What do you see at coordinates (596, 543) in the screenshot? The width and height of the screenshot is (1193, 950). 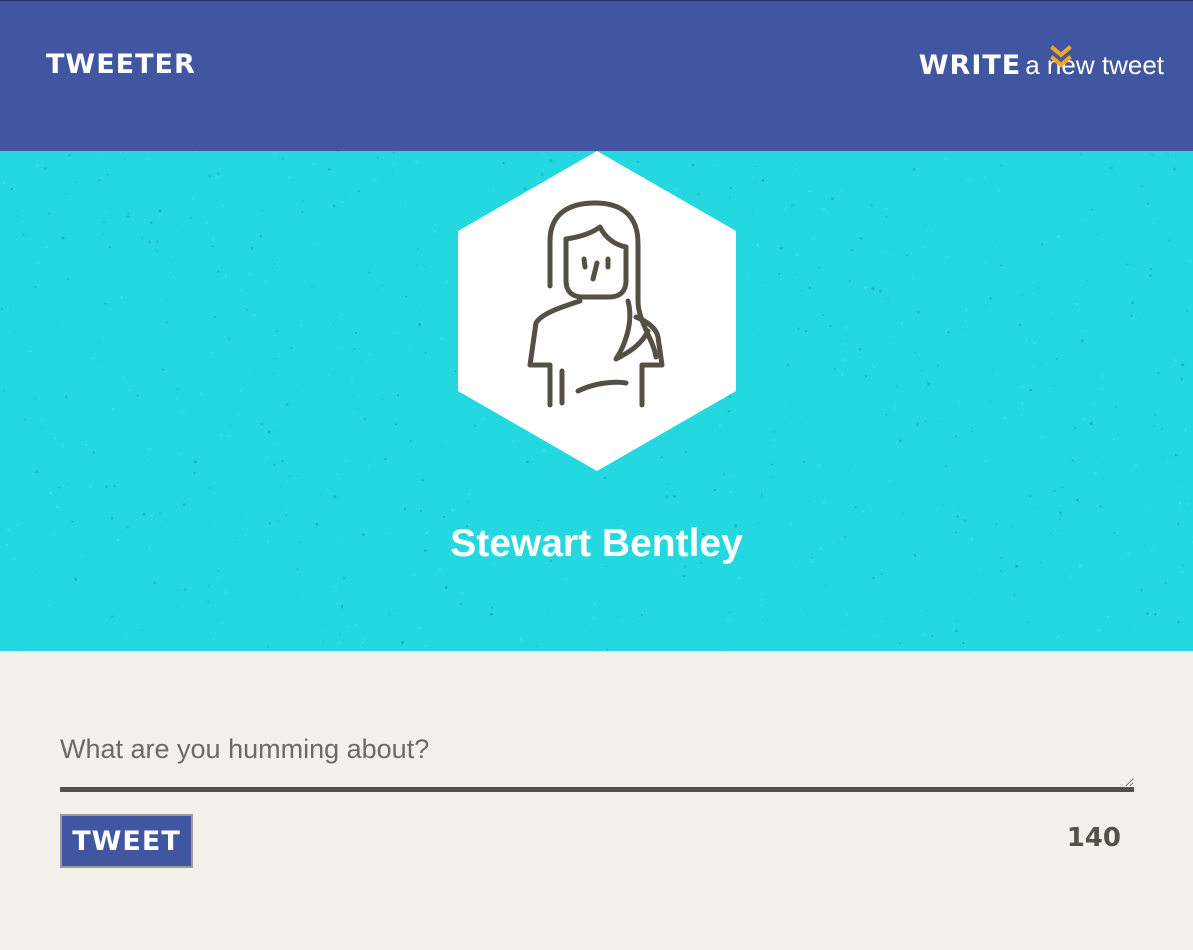 I see `user-name: Stewart Bentley` at bounding box center [596, 543].